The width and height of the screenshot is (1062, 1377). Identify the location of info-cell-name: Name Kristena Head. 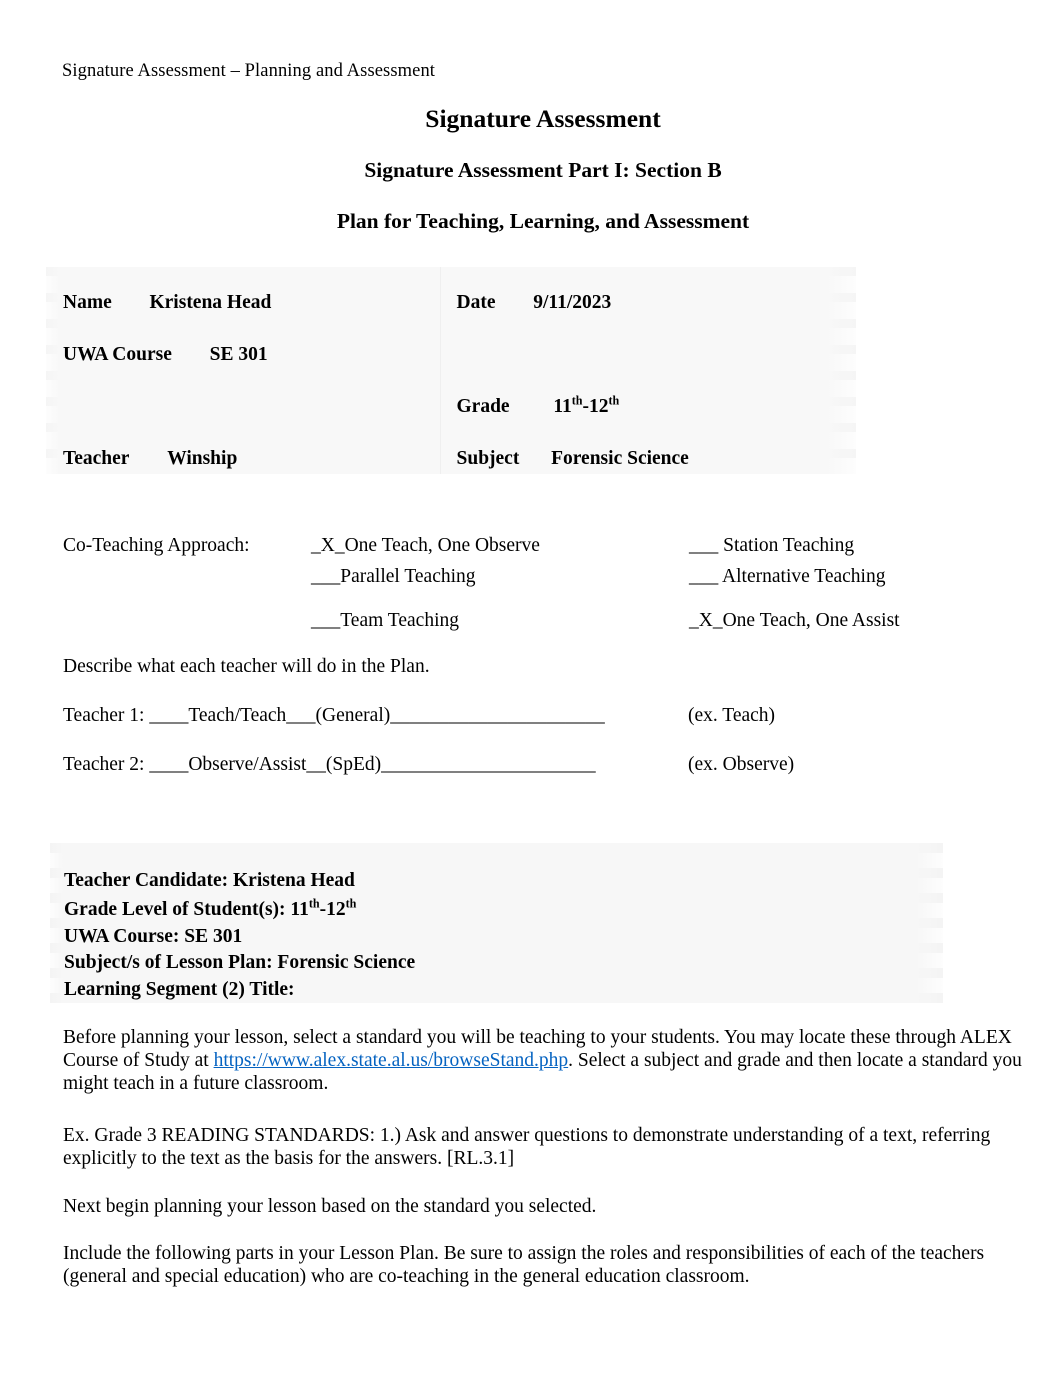
(243, 293).